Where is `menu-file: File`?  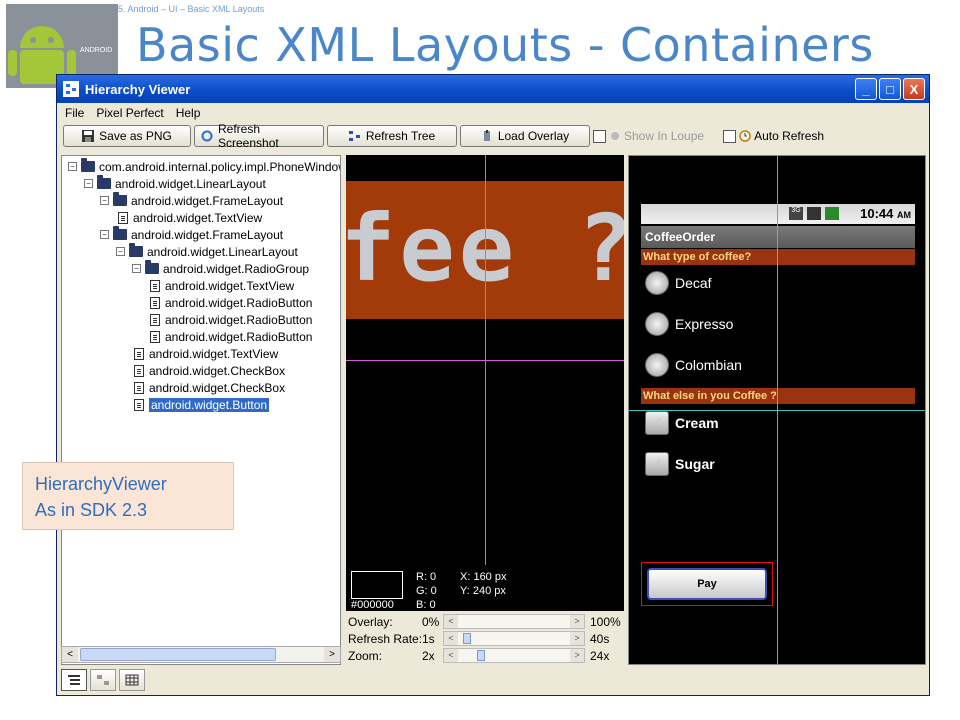
menu-file: File is located at coordinates (74, 113).